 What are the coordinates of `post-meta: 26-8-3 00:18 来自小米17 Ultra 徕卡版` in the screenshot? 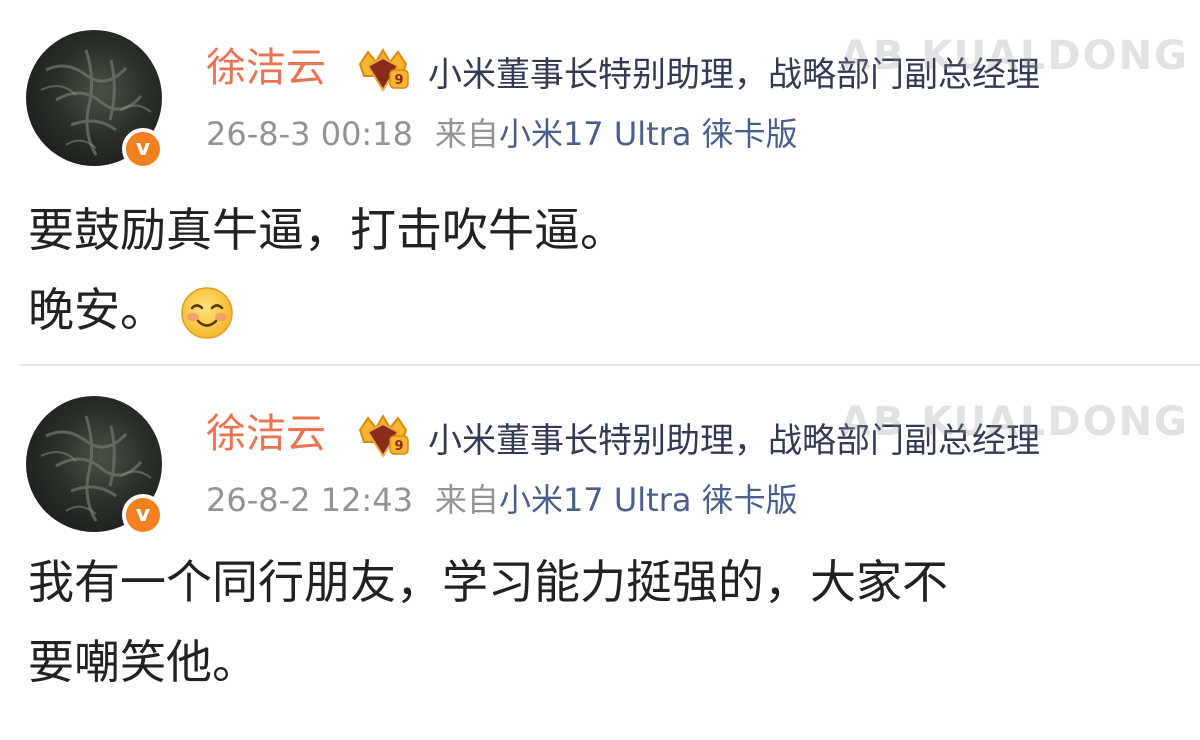 It's located at (502, 134).